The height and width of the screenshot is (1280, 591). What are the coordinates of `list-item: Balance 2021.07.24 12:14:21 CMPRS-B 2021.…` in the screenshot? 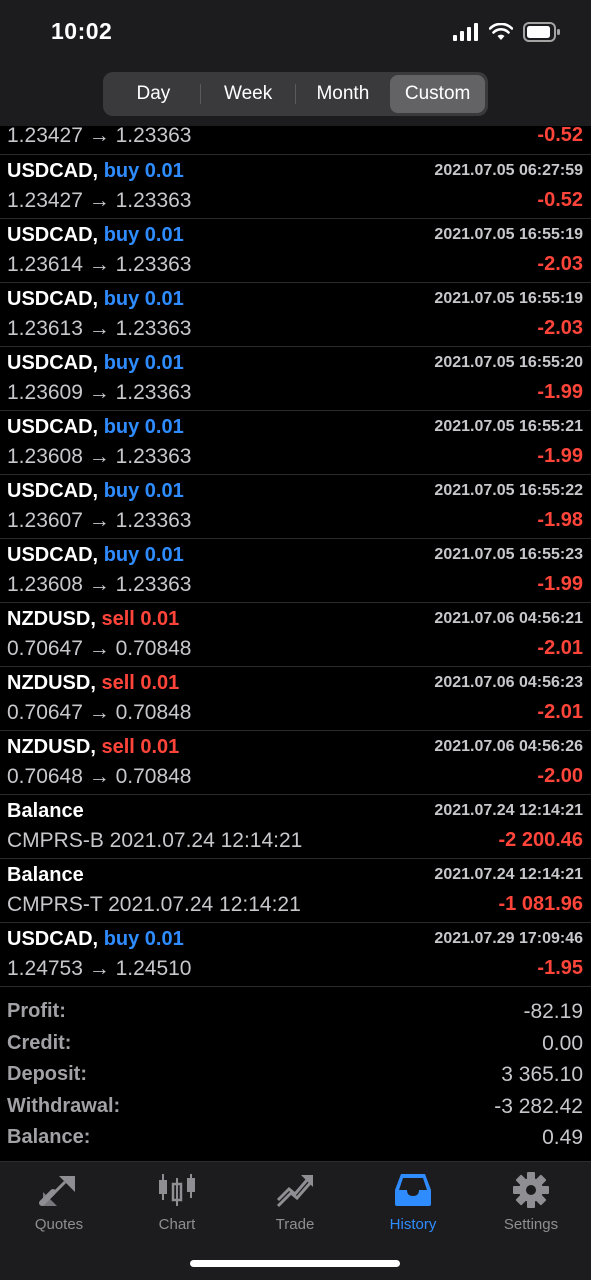 It's located at (295, 827).